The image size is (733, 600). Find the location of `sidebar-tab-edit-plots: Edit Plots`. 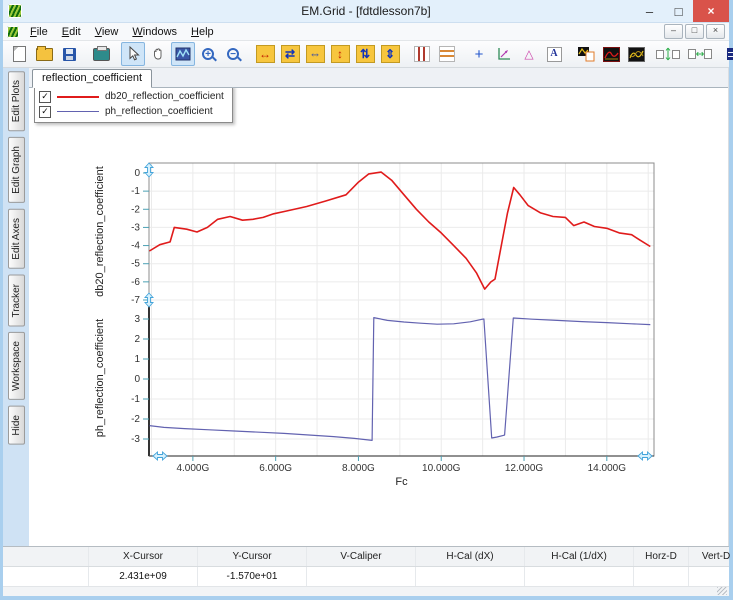

sidebar-tab-edit-plots: Edit Plots is located at coordinates (16, 101).